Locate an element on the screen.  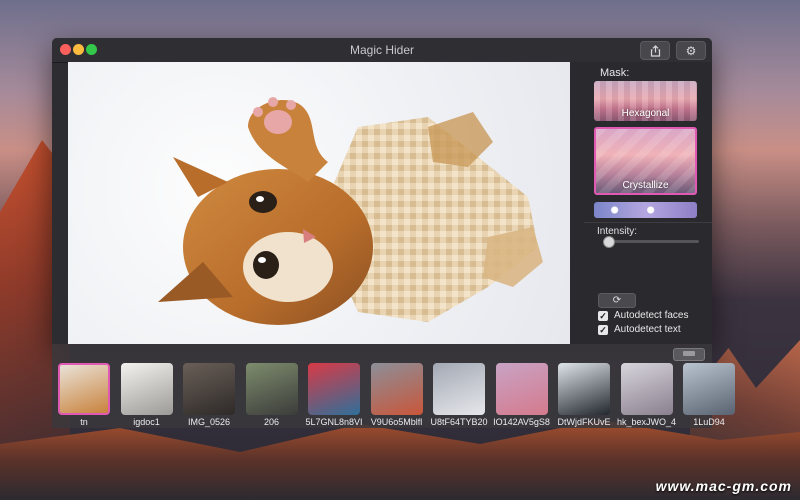
mask-hexagonal: Hexagonal is located at coordinates (645, 101).